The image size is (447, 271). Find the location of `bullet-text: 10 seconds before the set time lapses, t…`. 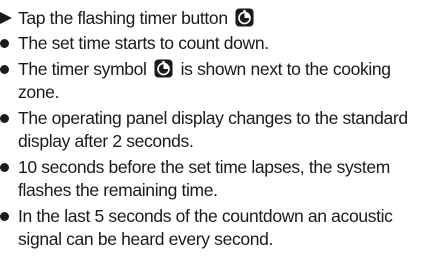

bullet-text: 10 seconds before the set time lapses, t… is located at coordinates (204, 167).